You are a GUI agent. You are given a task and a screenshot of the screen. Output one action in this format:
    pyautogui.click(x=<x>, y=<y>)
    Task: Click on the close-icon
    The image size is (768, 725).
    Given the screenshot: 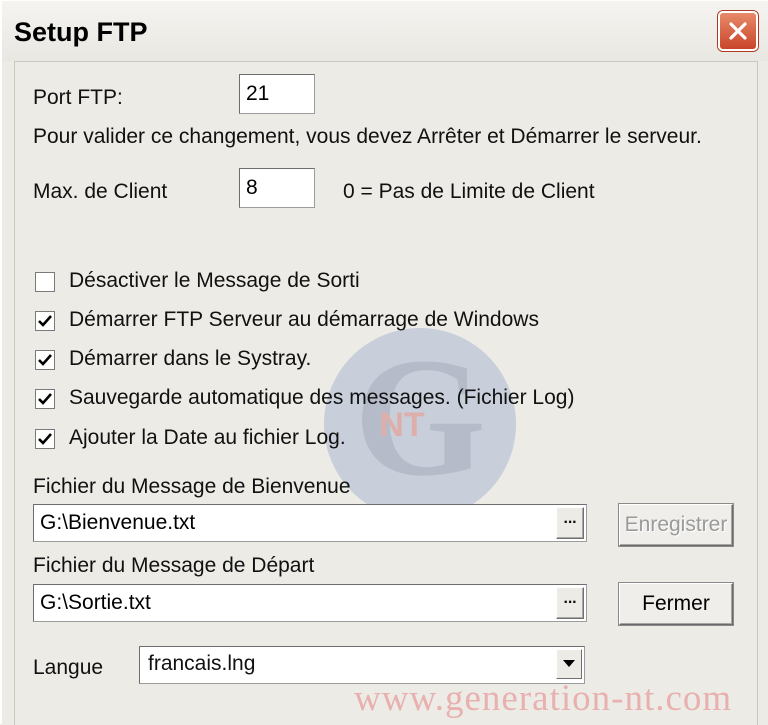 What is the action you would take?
    pyautogui.click(x=738, y=31)
    